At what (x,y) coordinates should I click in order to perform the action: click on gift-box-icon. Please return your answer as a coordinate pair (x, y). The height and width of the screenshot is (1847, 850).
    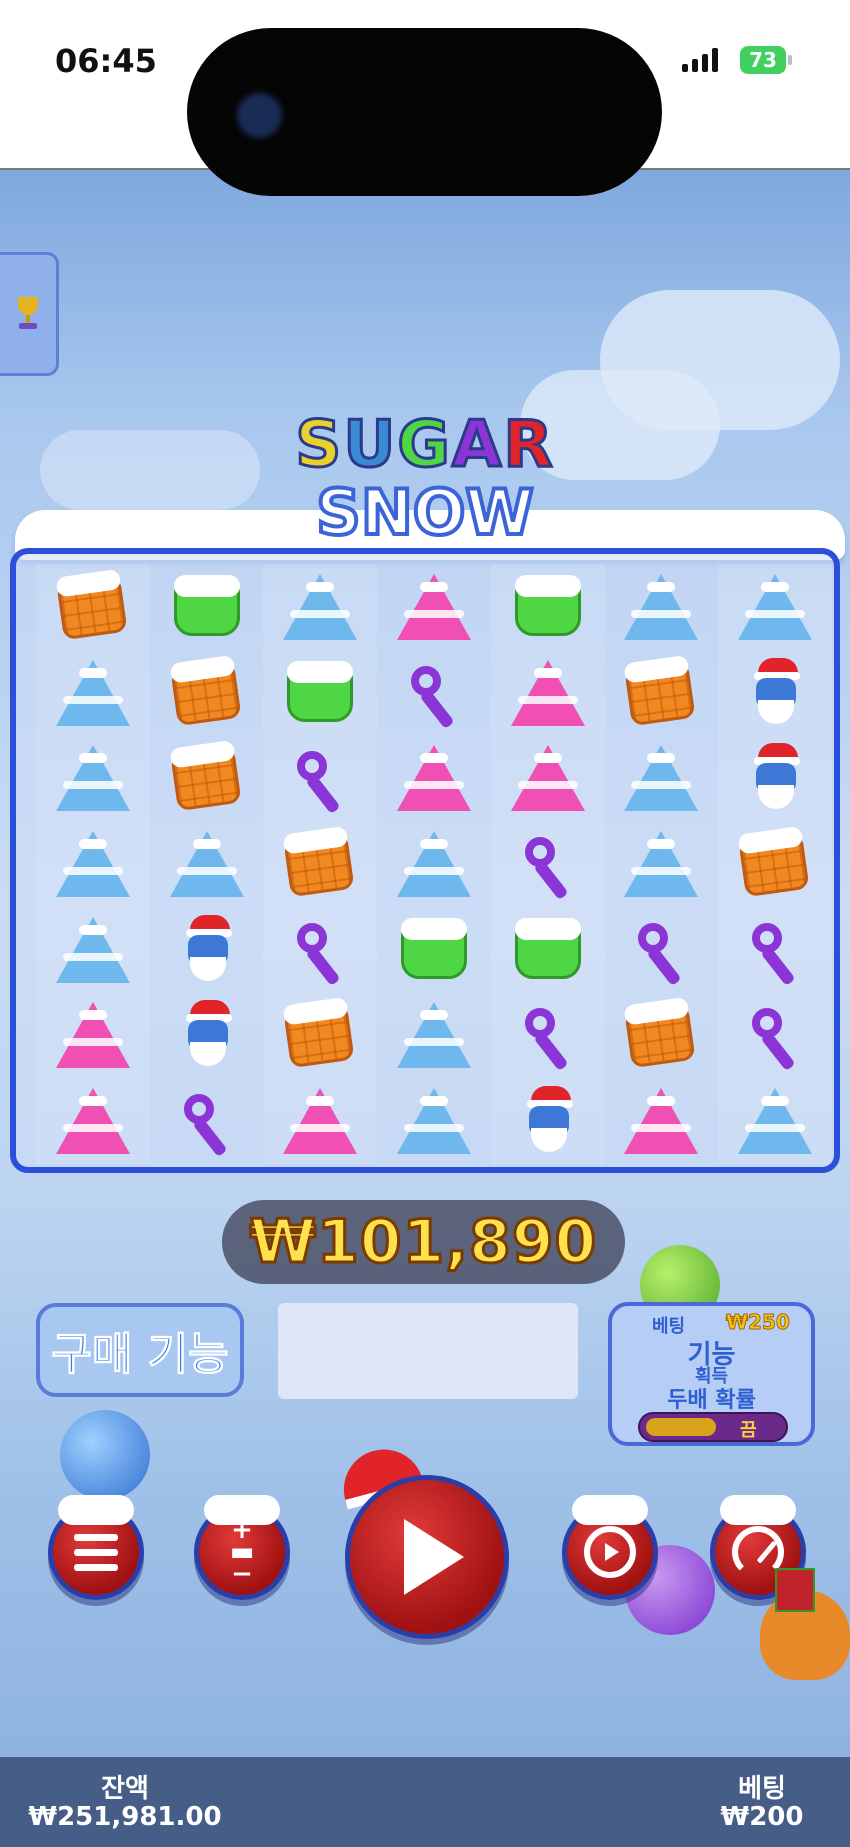
    Looking at the image, I should click on (795, 1590).